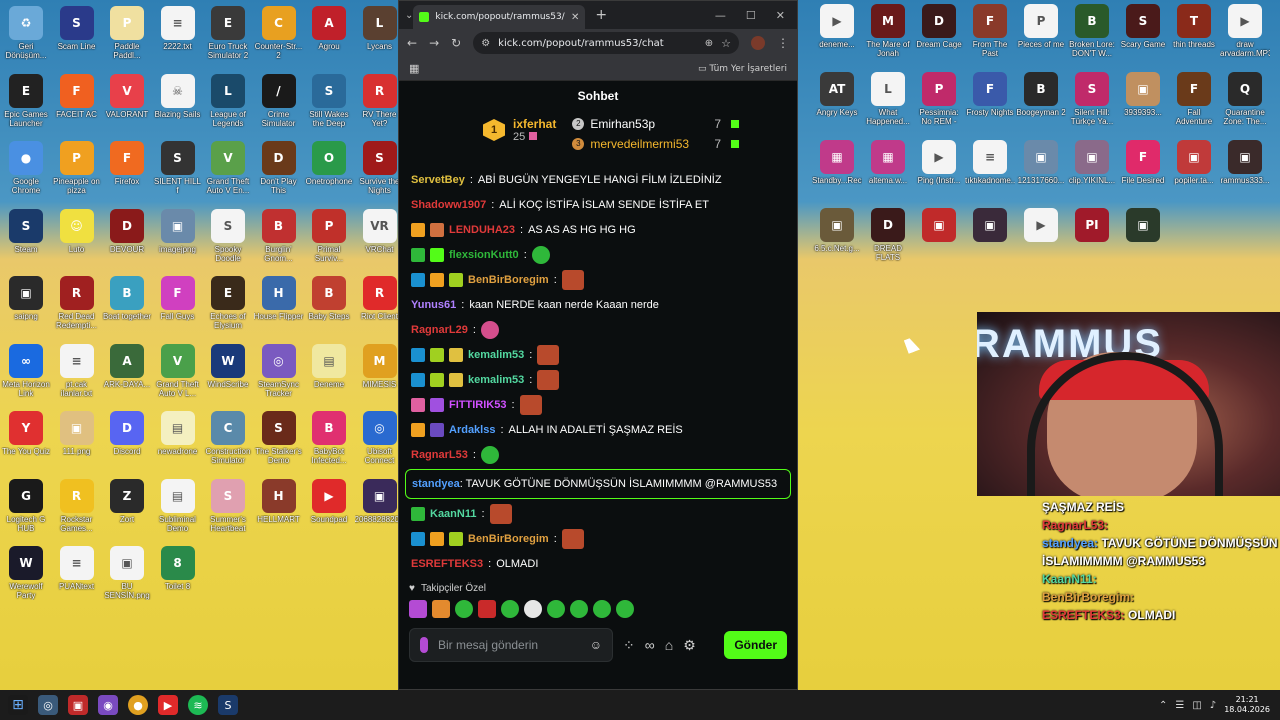  I want to click on minimize-icon: —, so click(720, 15).